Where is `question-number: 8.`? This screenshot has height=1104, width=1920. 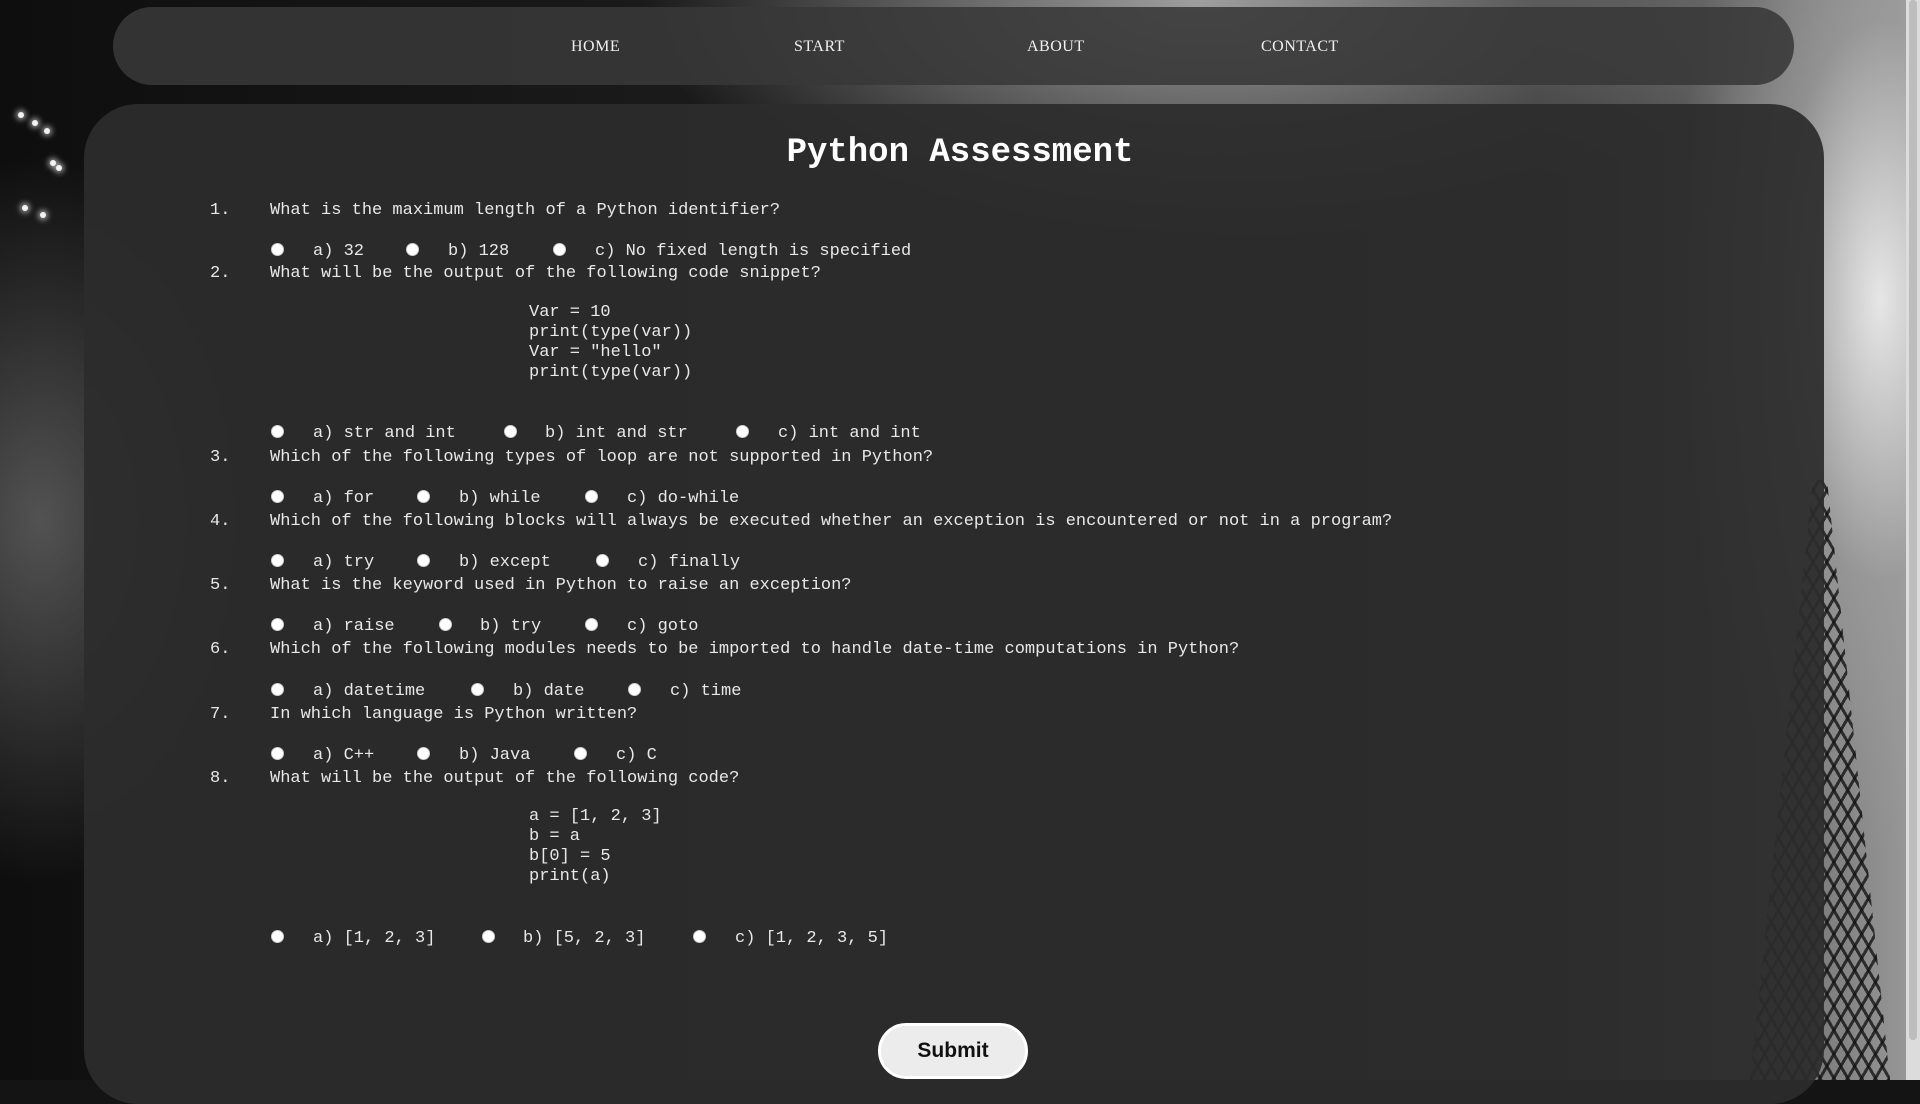 question-number: 8. is located at coordinates (220, 778).